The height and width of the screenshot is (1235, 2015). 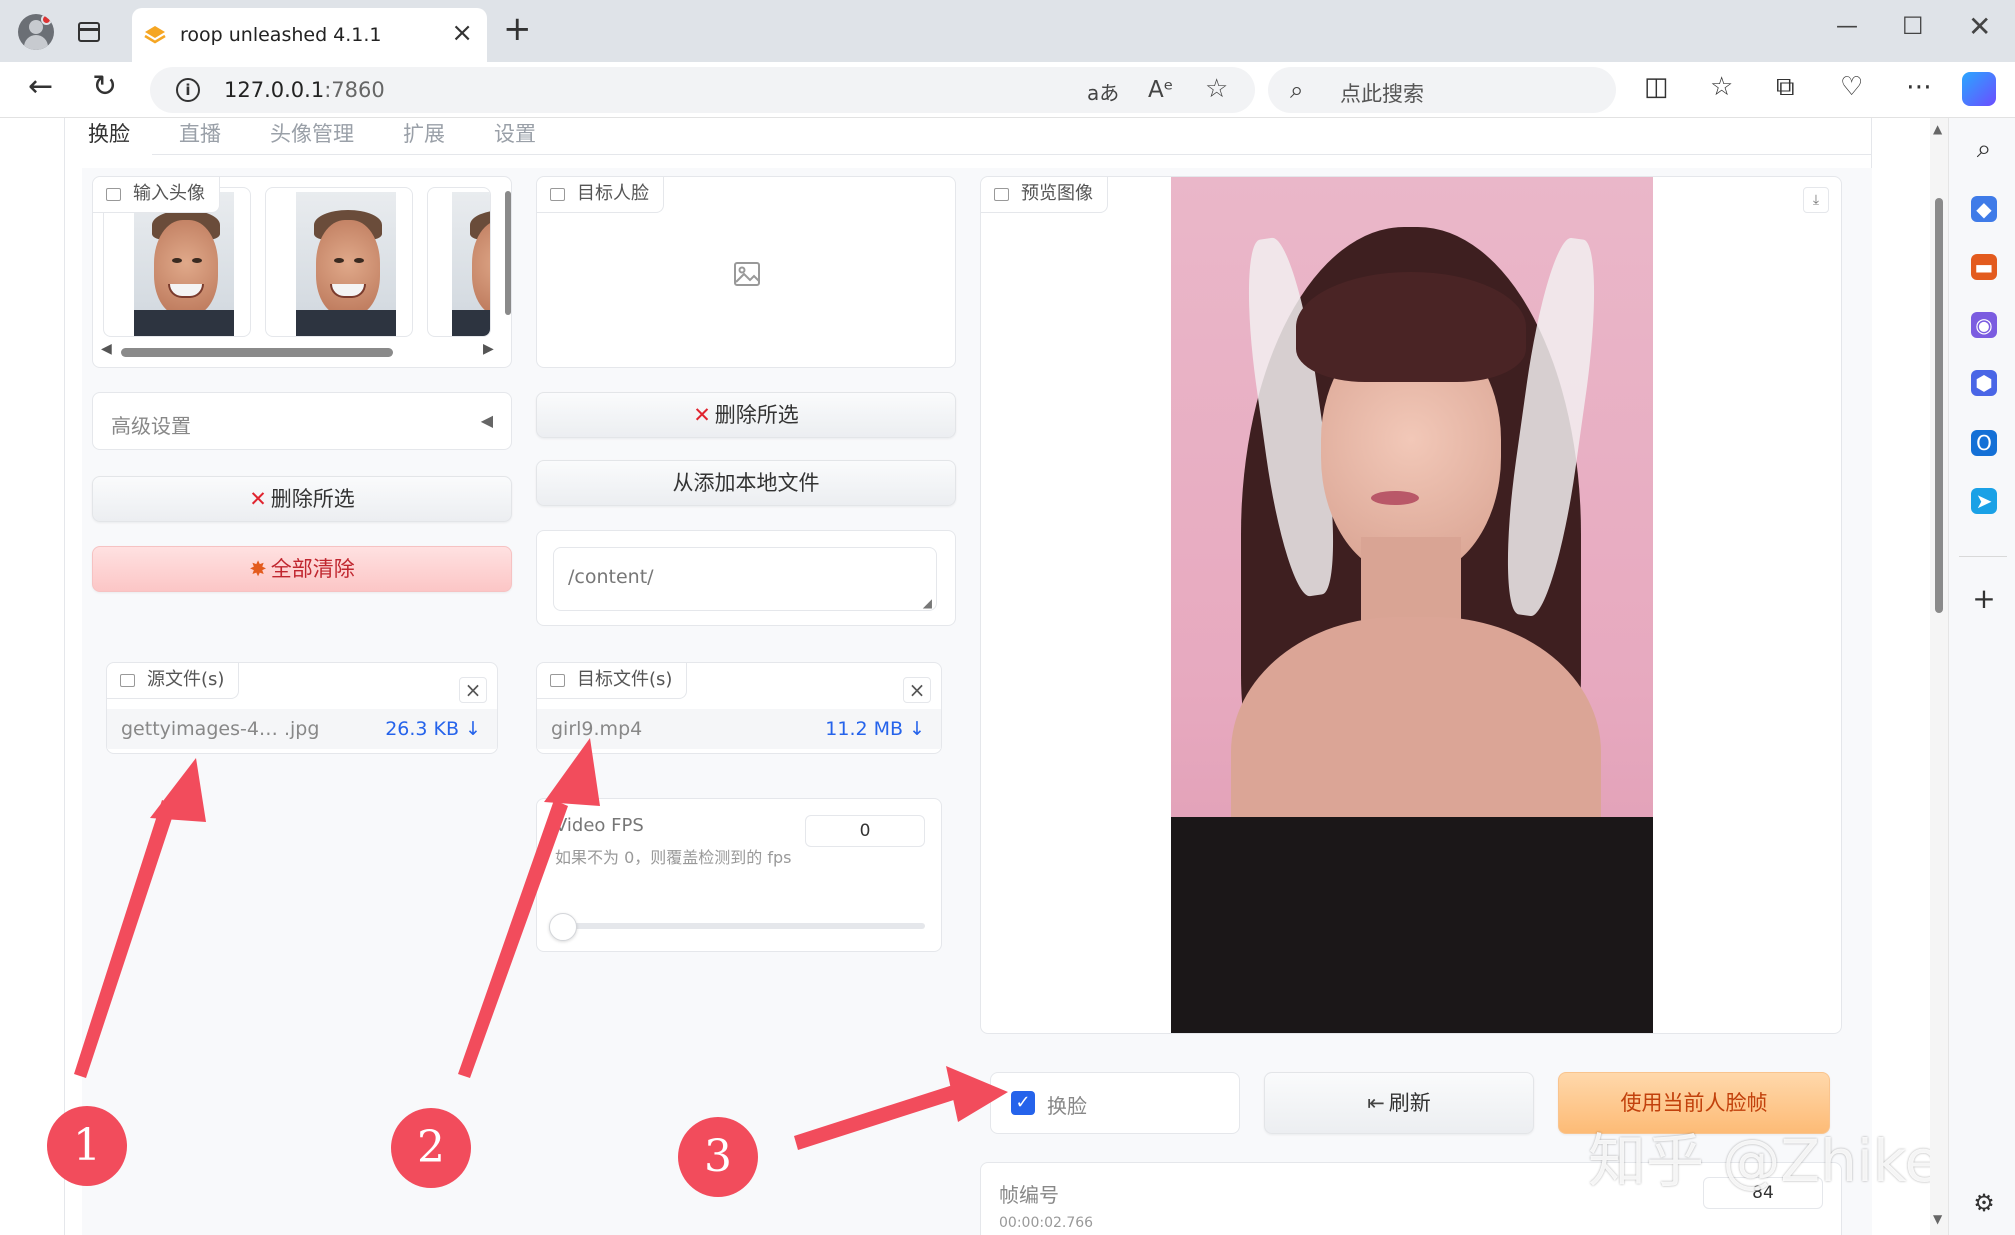 I want to click on more-menu-icon: ⋯, so click(x=1919, y=87).